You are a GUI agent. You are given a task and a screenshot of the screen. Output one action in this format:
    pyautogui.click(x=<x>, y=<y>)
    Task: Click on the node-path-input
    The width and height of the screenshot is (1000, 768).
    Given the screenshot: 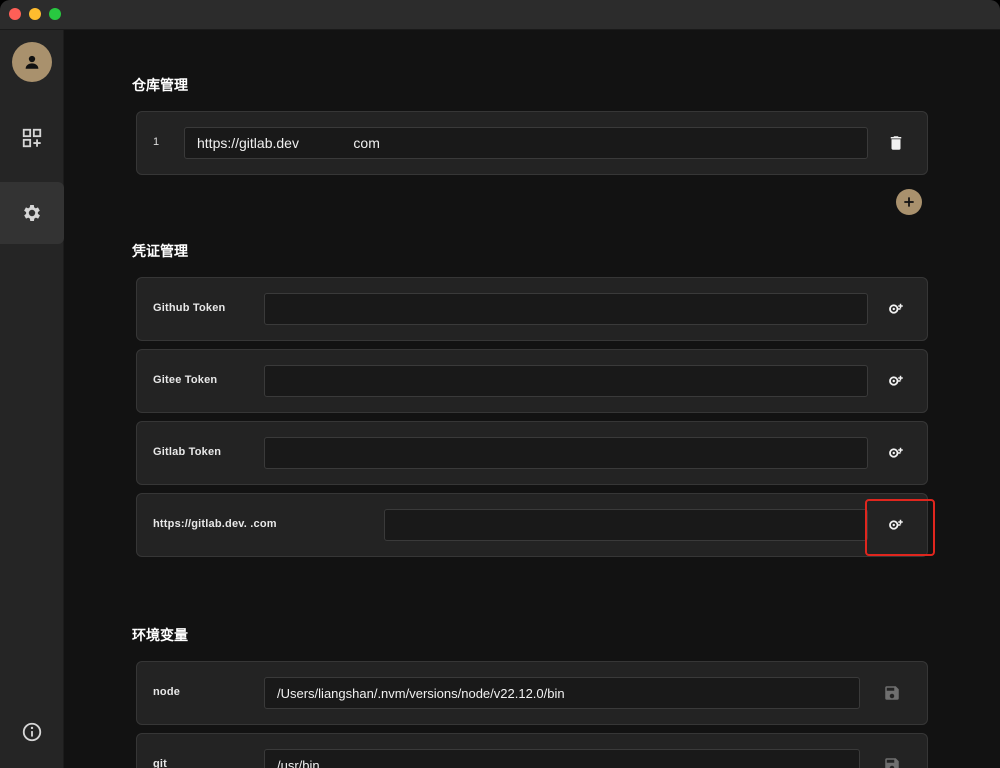 What is the action you would take?
    pyautogui.click(x=562, y=693)
    